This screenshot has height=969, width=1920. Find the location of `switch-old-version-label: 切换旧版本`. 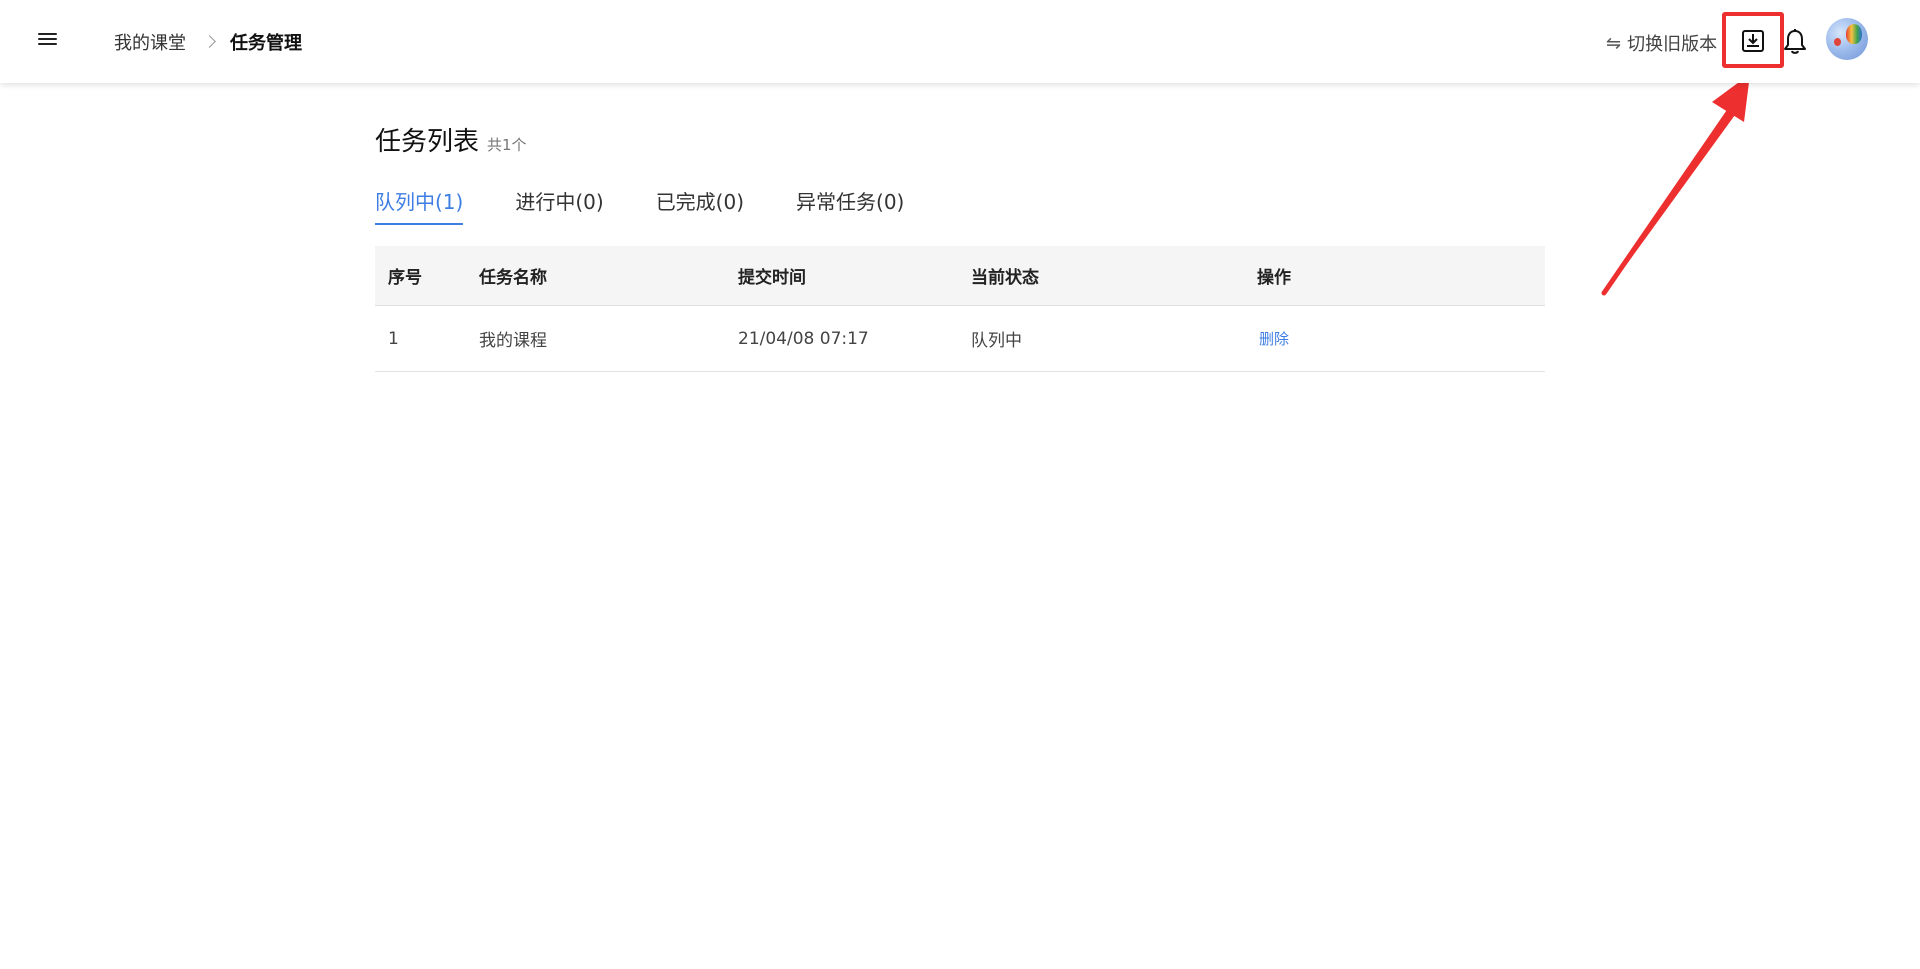

switch-old-version-label: 切换旧版本 is located at coordinates (1672, 44).